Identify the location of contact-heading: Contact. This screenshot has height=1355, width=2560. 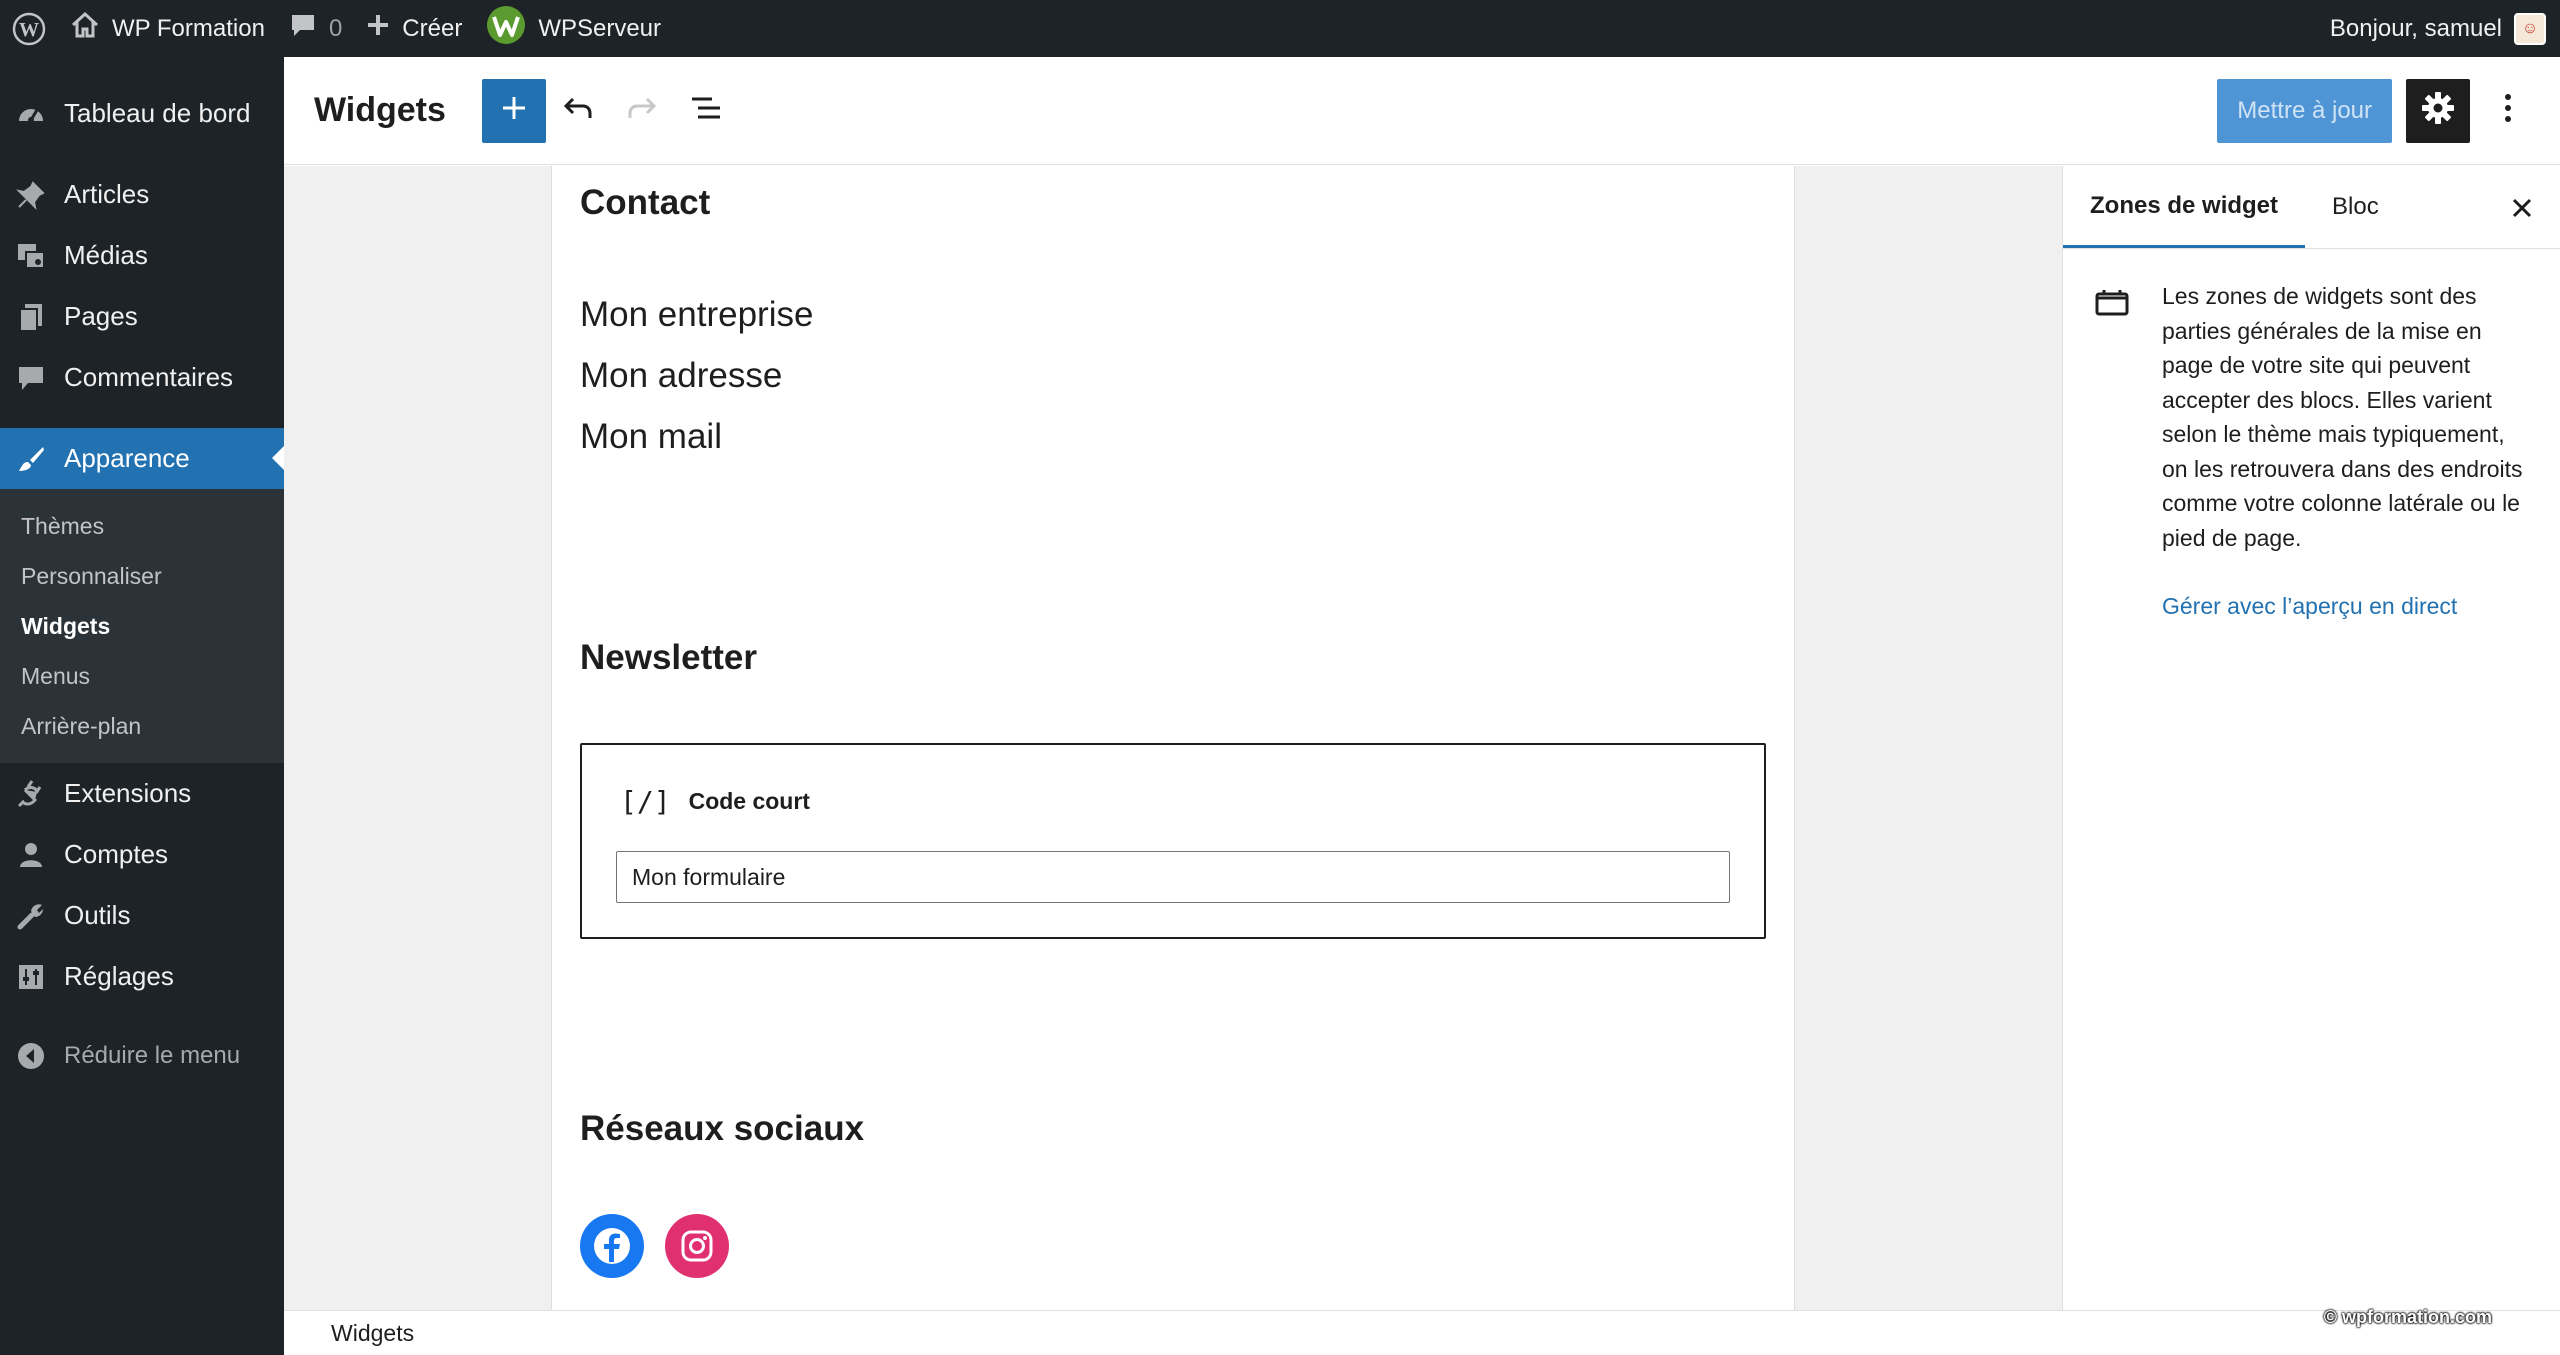
(645, 203).